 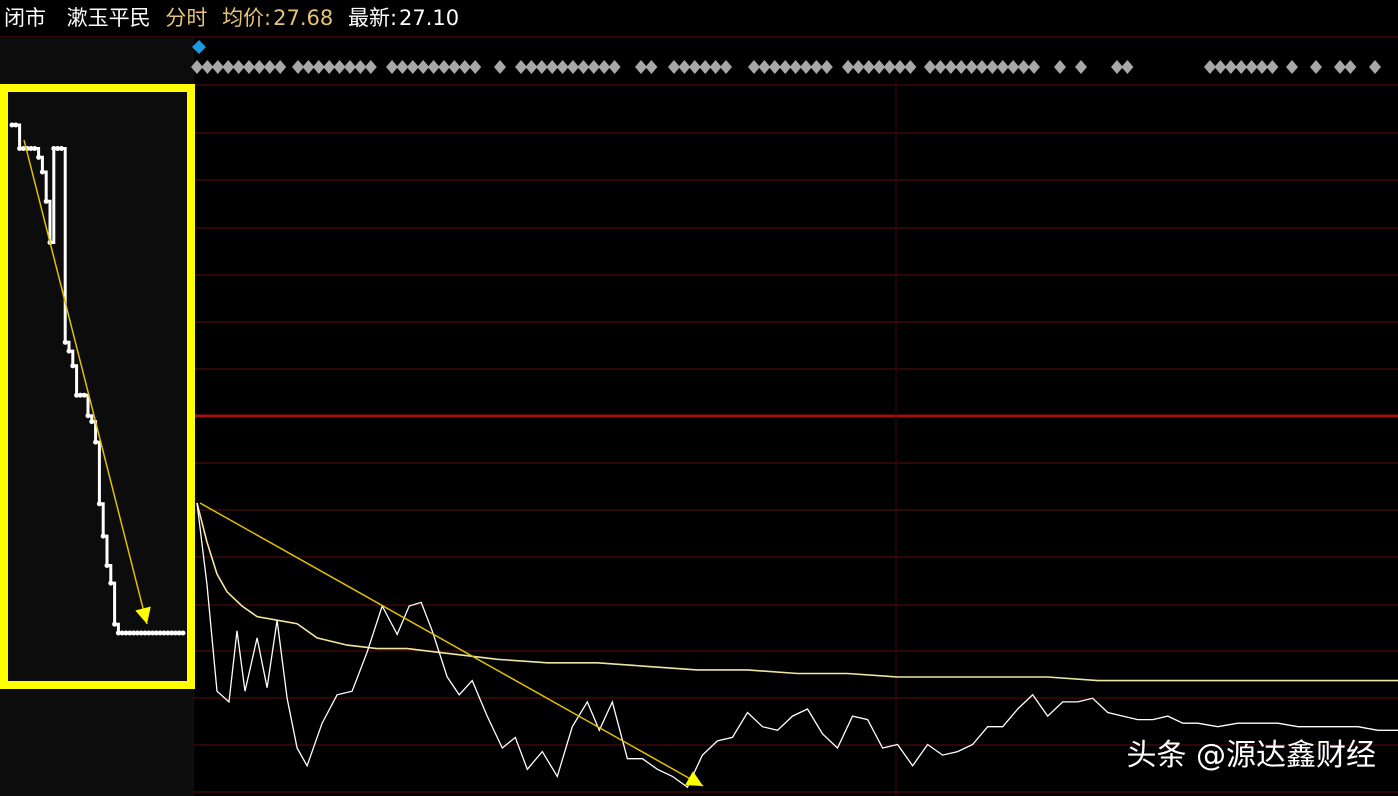 I want to click on blue-marker, so click(x=199, y=47).